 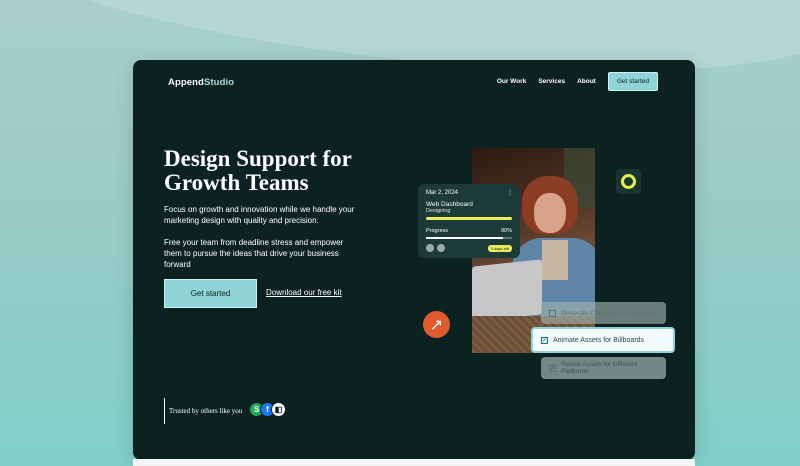 I want to click on task-label: Generate Concepts for Campaign, so click(x=610, y=313).